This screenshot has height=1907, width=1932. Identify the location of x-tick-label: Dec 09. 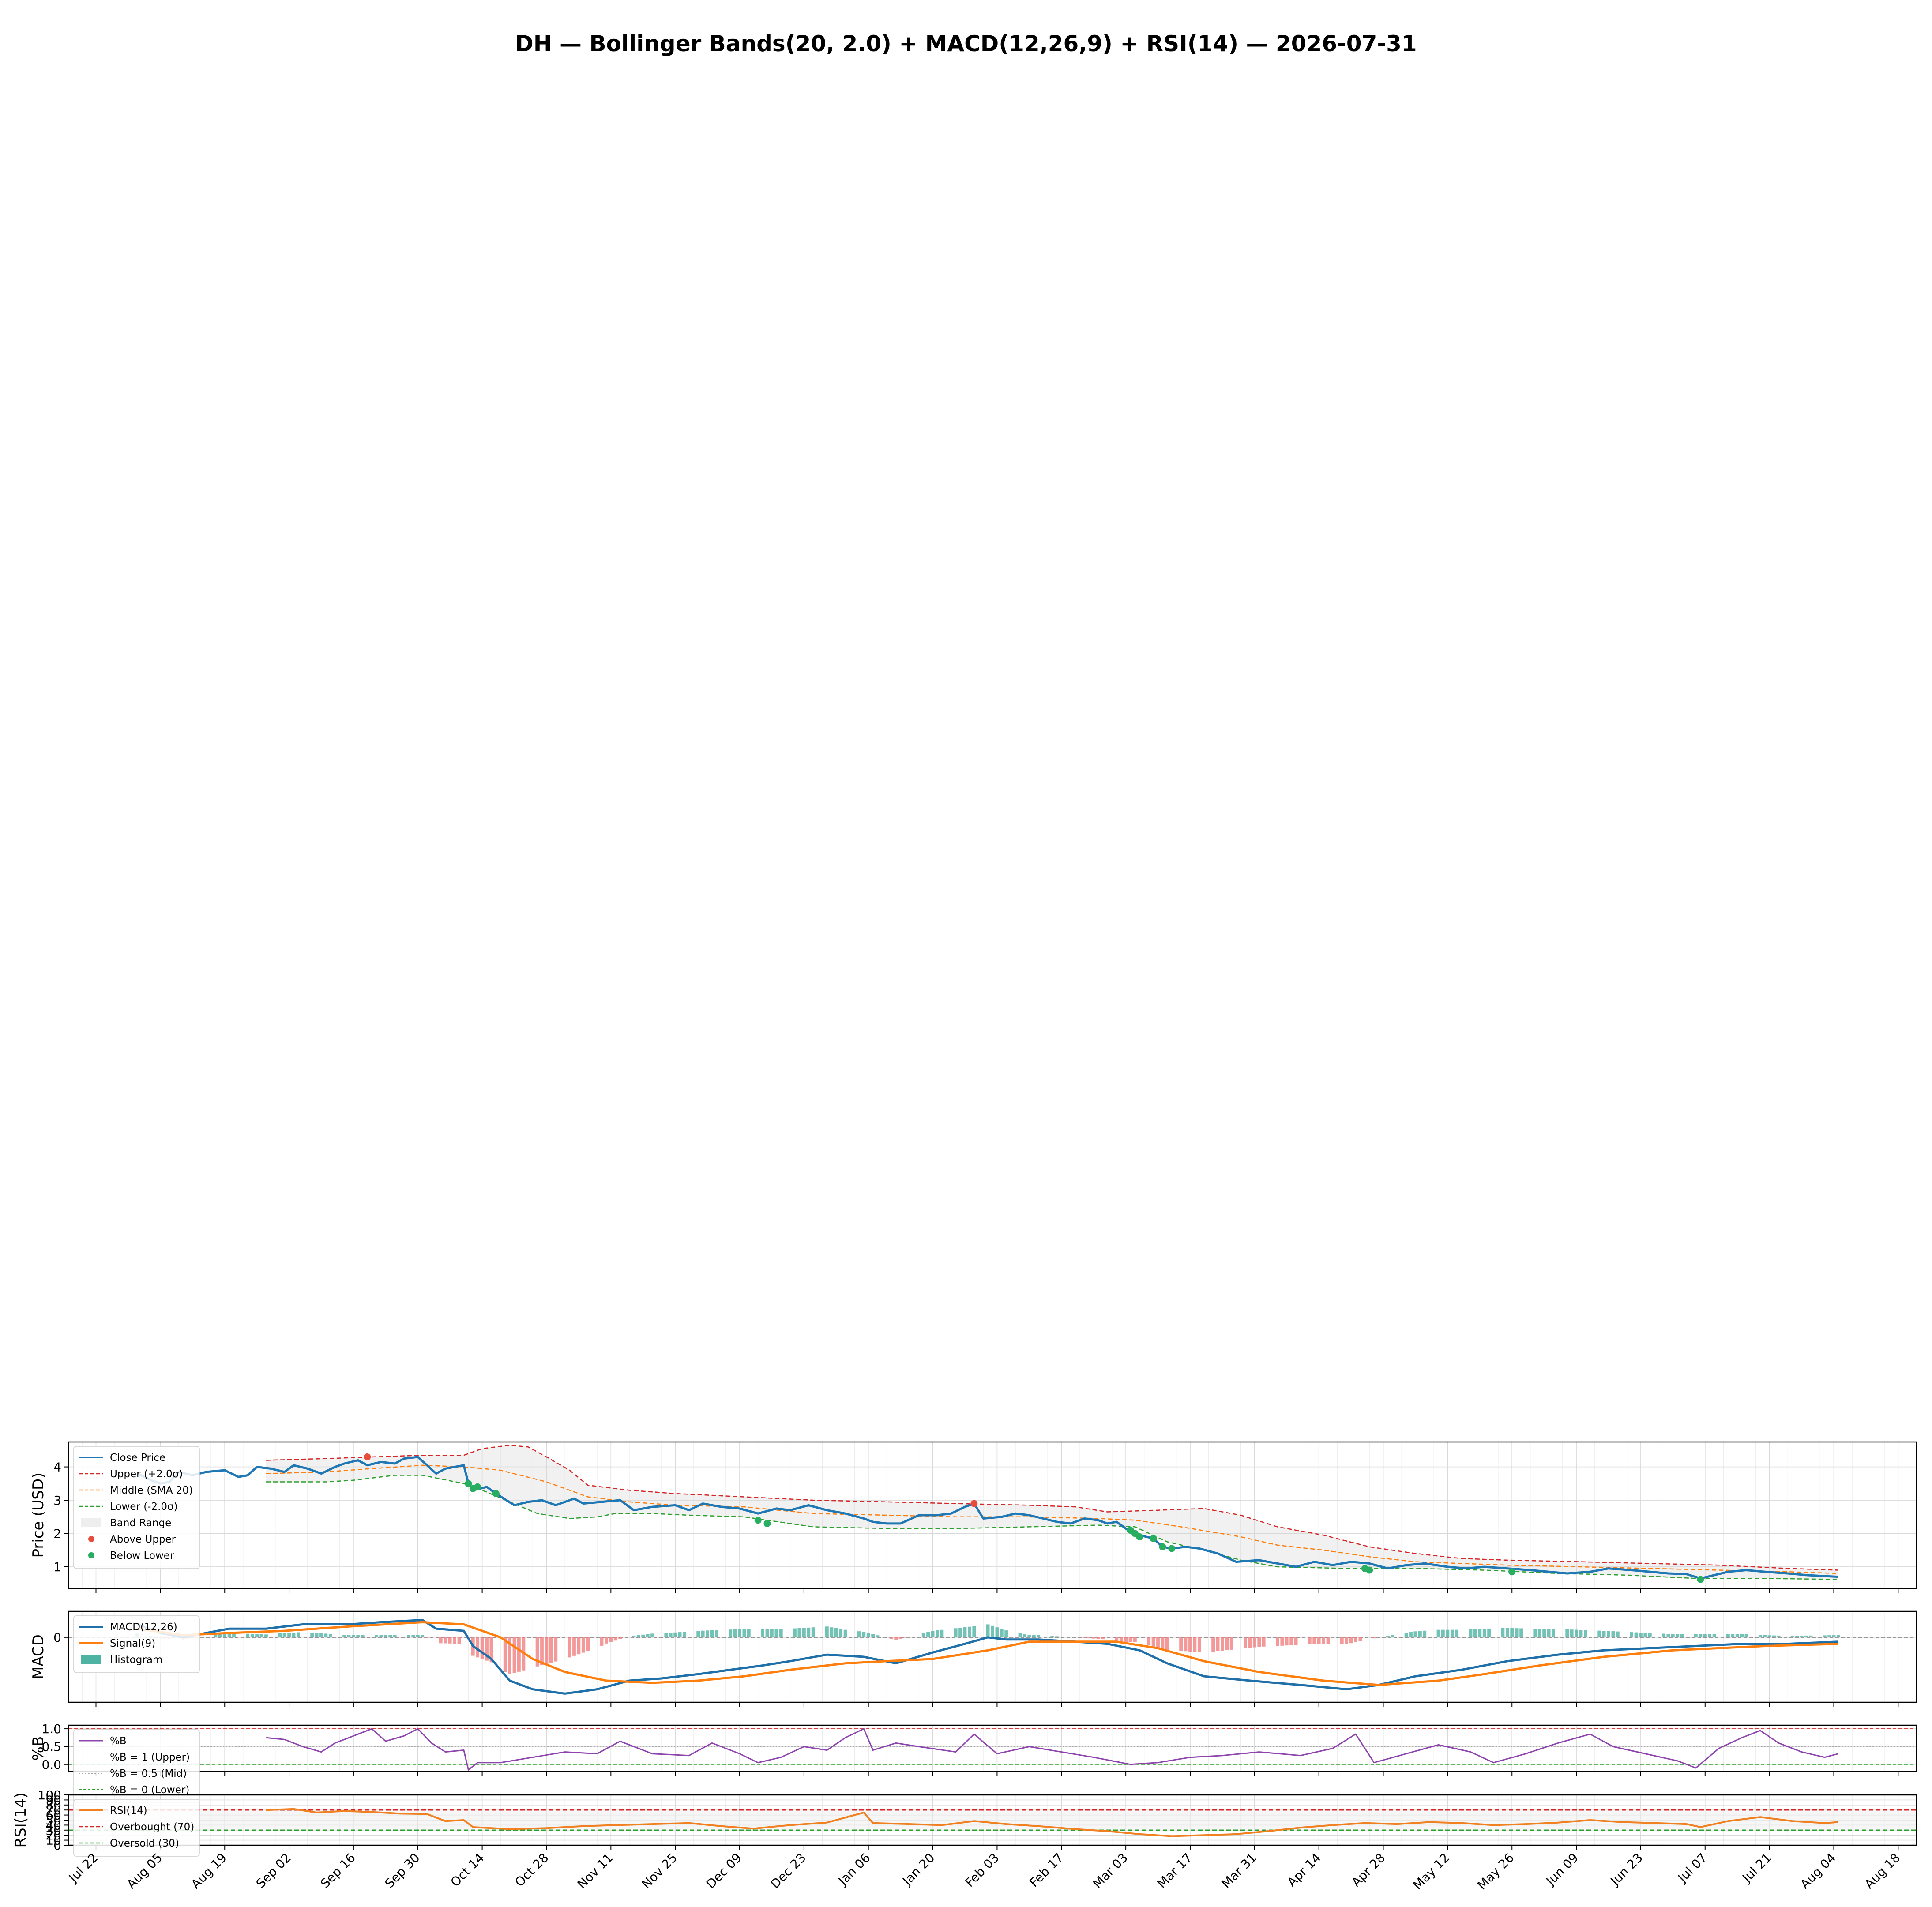
(723, 1871).